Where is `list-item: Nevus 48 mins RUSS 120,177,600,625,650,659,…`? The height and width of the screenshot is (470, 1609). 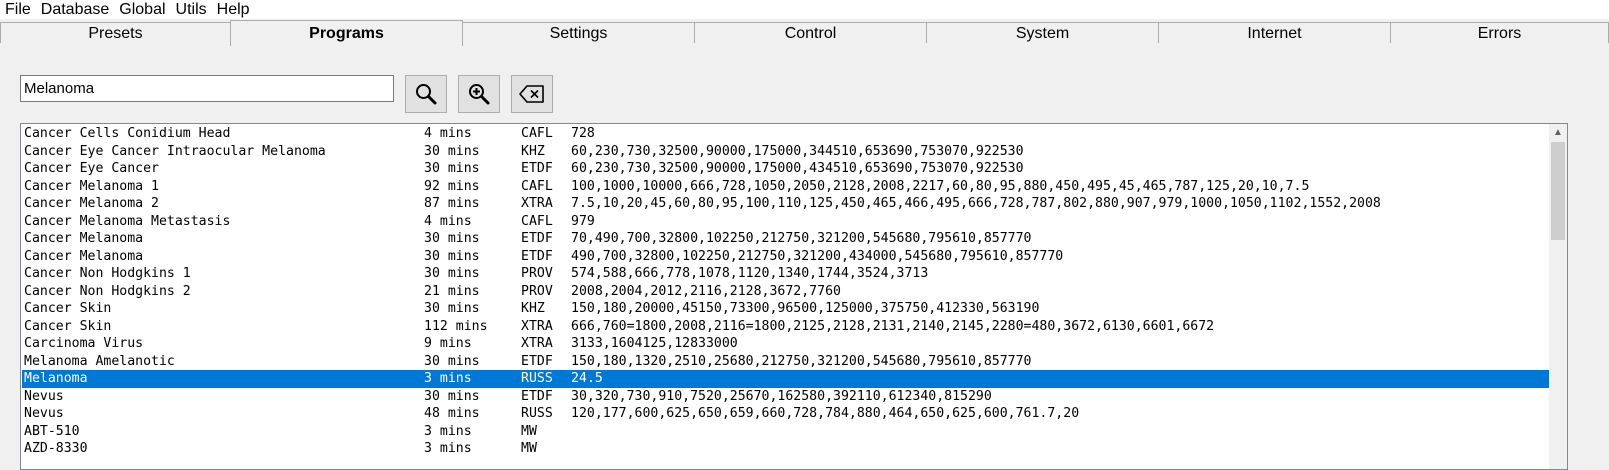 list-item: Nevus 48 mins RUSS 120,177,600,625,650,659,… is located at coordinates (786, 414).